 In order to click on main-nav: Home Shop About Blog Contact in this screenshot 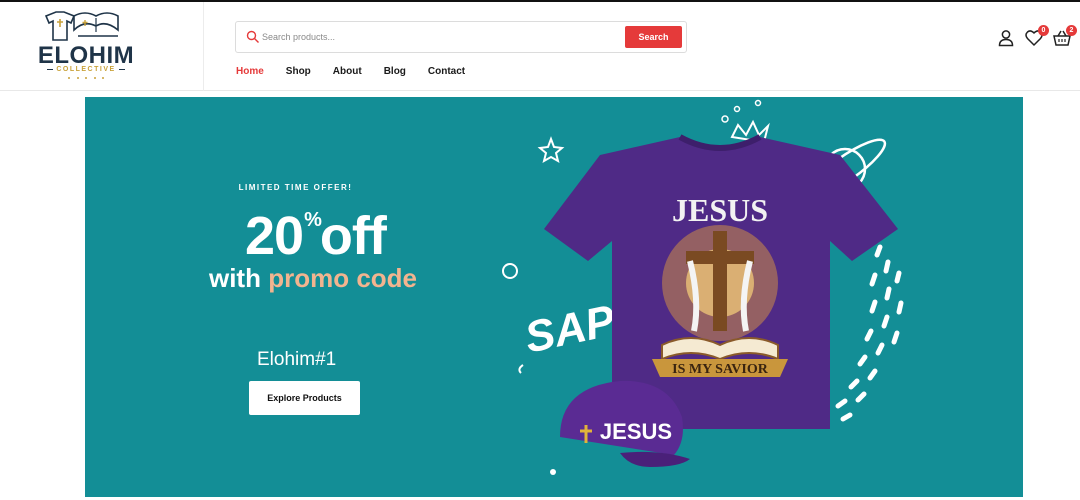, I will do `click(361, 71)`.